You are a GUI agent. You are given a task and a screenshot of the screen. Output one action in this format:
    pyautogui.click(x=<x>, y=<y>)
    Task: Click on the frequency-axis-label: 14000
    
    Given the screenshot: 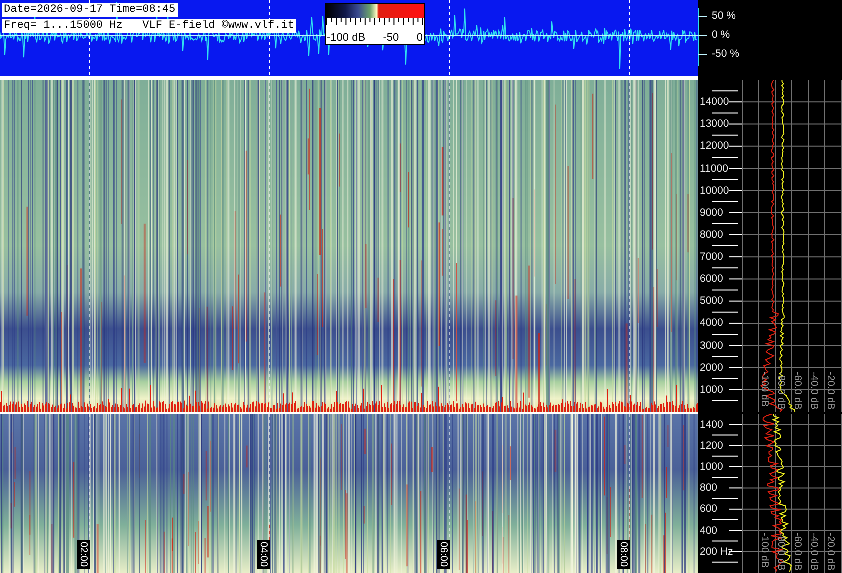 What is the action you would take?
    pyautogui.click(x=715, y=102)
    